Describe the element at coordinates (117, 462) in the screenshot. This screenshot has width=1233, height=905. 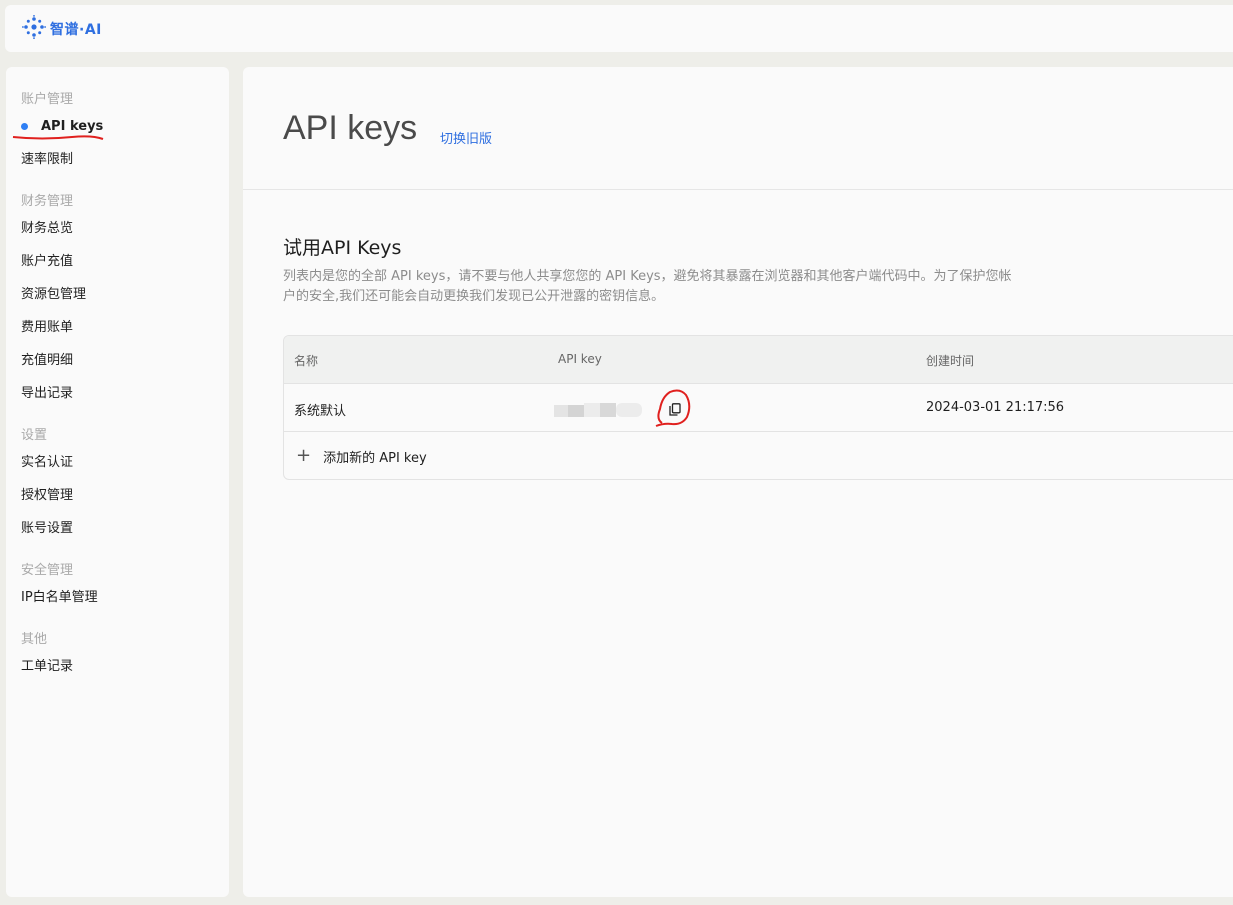
I see `sidebar-item-verification: 实名认证` at that location.